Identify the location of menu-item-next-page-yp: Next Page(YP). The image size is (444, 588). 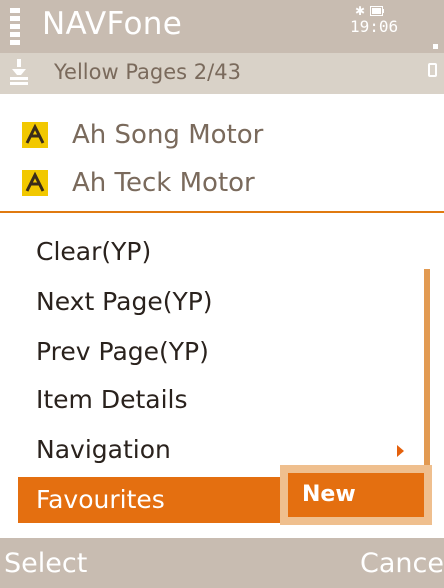
(213, 302).